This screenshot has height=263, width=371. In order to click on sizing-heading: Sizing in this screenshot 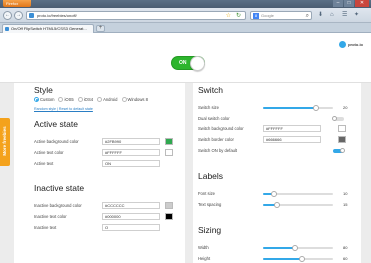, I will do `click(210, 230)`.